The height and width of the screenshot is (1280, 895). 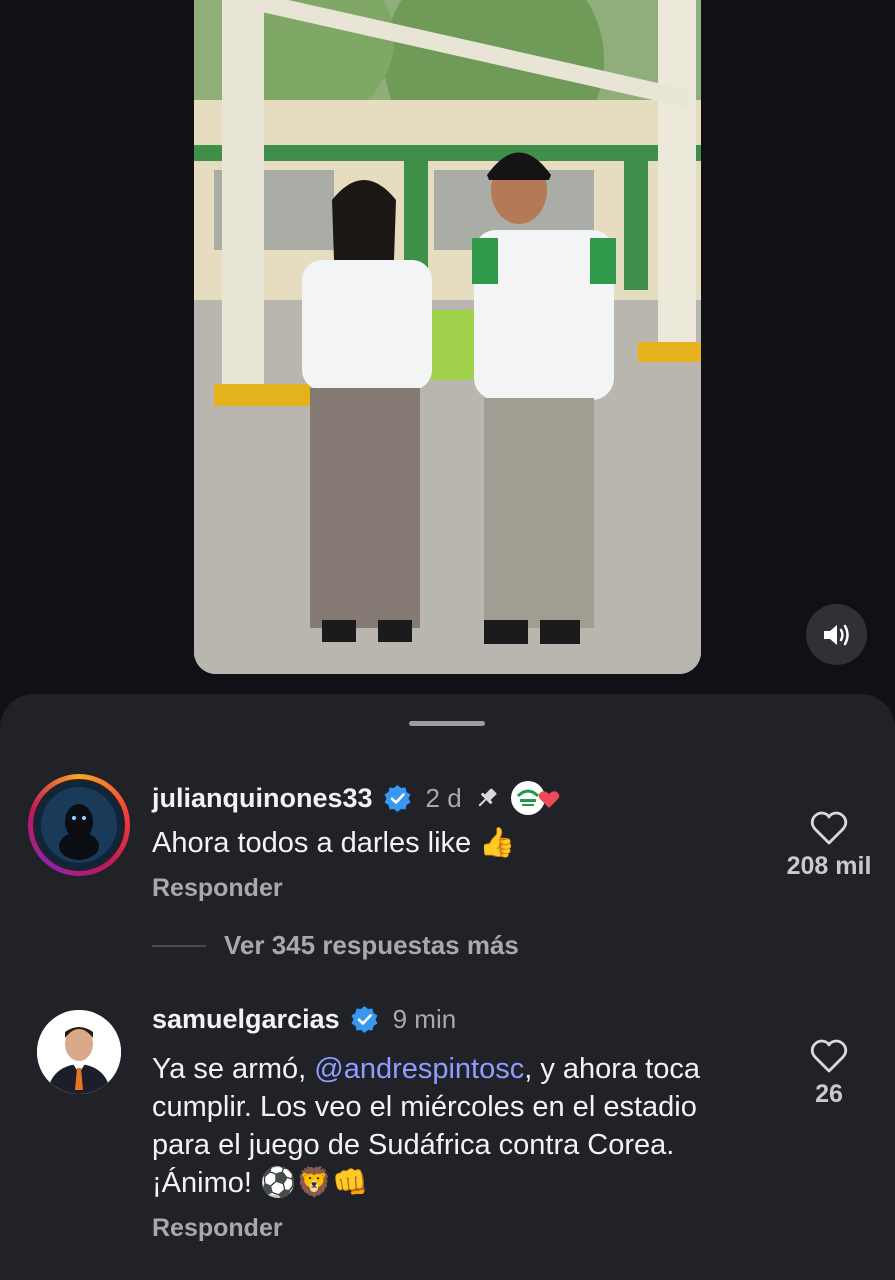 I want to click on panther-avatar-image, so click(x=79, y=825).